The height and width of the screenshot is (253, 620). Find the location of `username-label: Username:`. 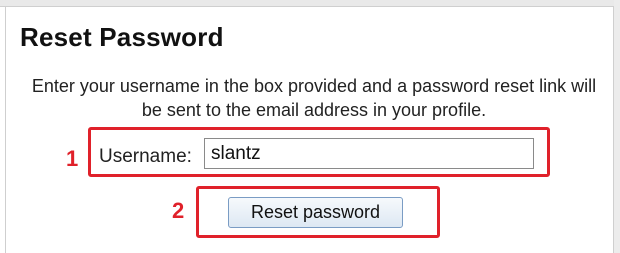

username-label: Username: is located at coordinates (145, 156).